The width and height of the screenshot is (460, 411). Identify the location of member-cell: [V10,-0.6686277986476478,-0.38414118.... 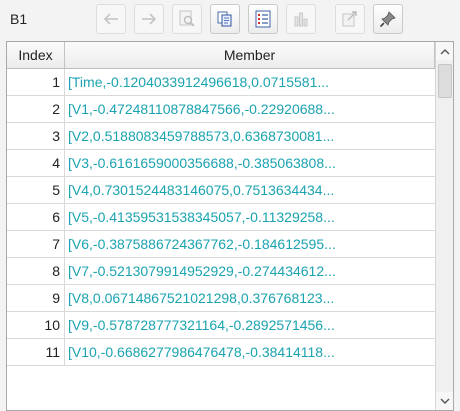
(250, 352).